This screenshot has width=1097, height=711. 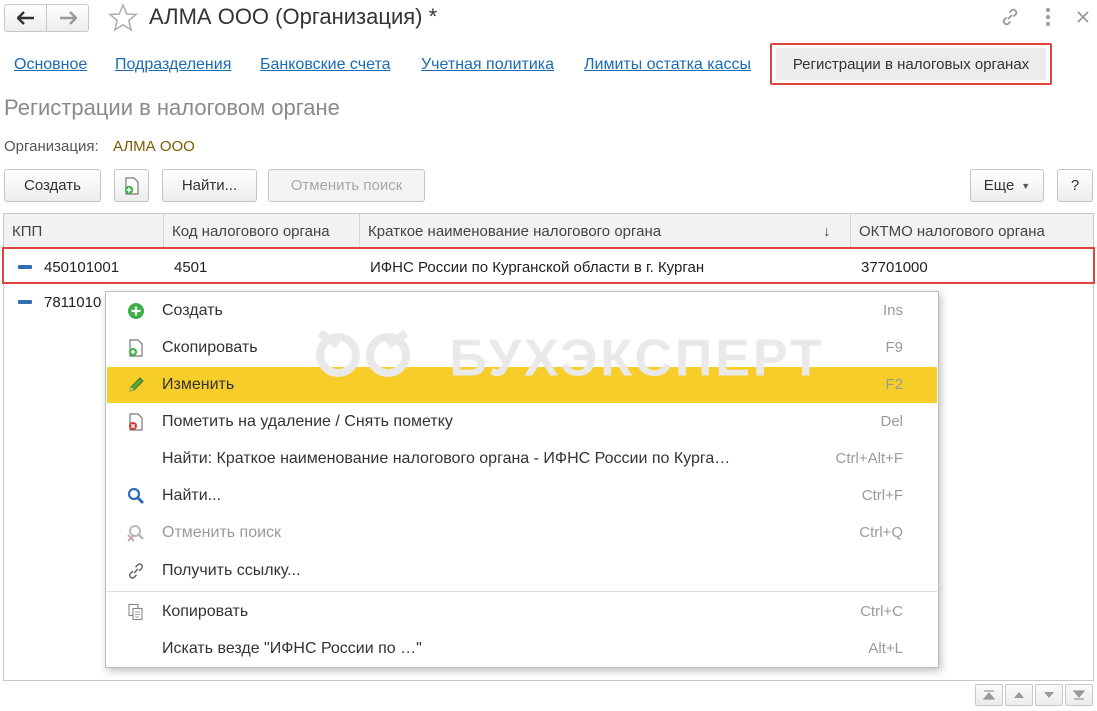 What do you see at coordinates (154, 146) in the screenshot?
I see `organization-value: АЛМА ООО` at bounding box center [154, 146].